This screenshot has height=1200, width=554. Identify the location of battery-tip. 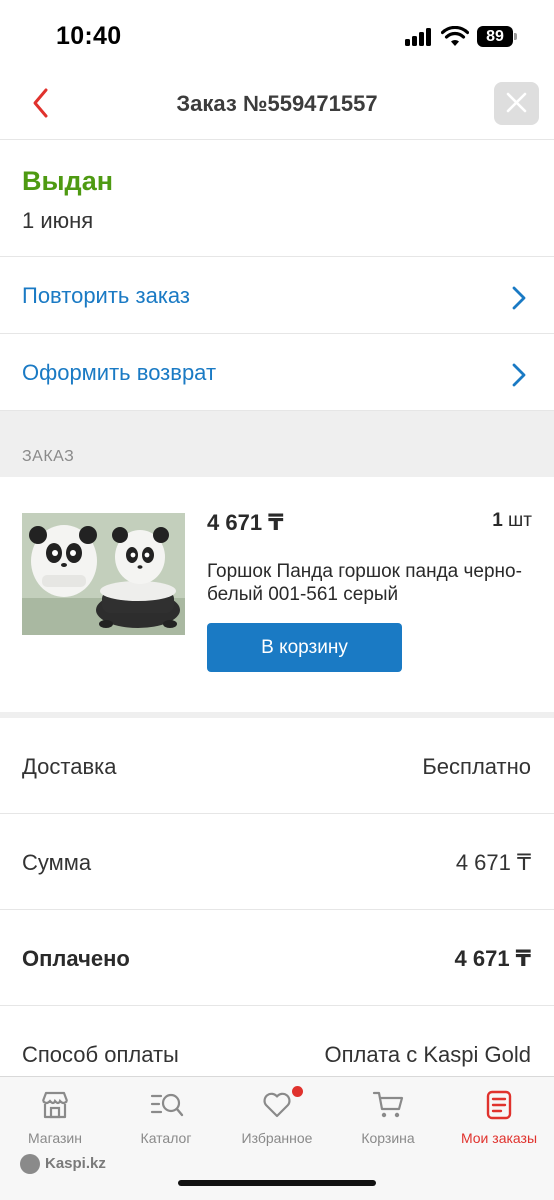
(515, 36).